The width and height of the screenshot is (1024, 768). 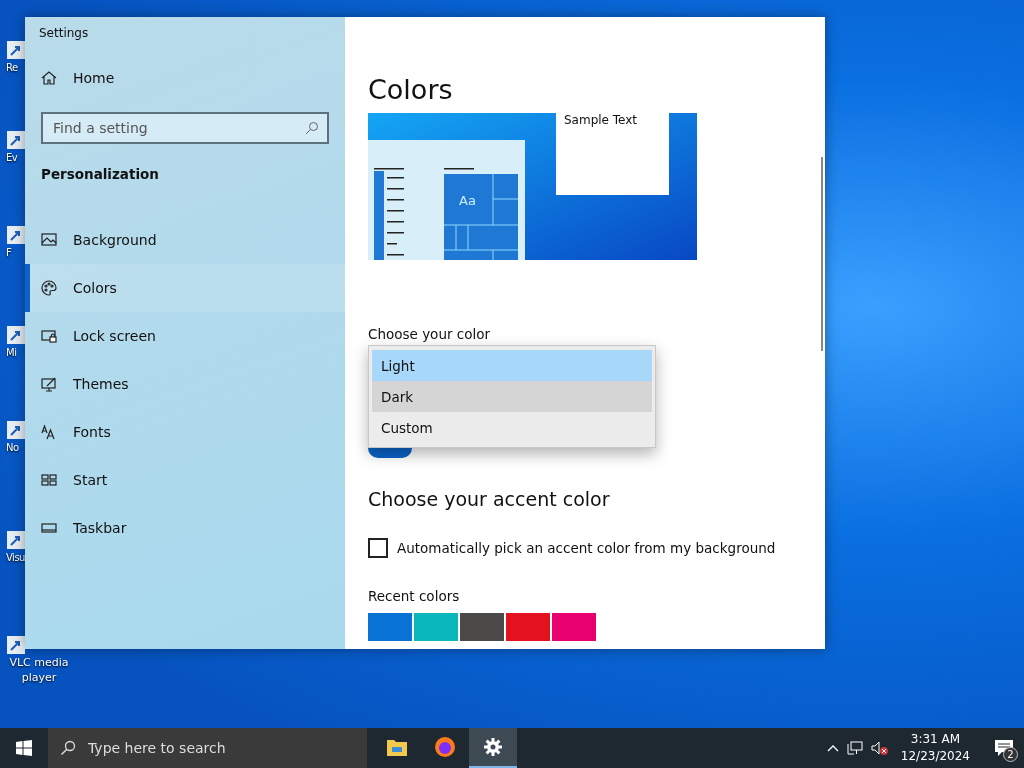 What do you see at coordinates (185, 432) in the screenshot?
I see `nav-item: Fonts` at bounding box center [185, 432].